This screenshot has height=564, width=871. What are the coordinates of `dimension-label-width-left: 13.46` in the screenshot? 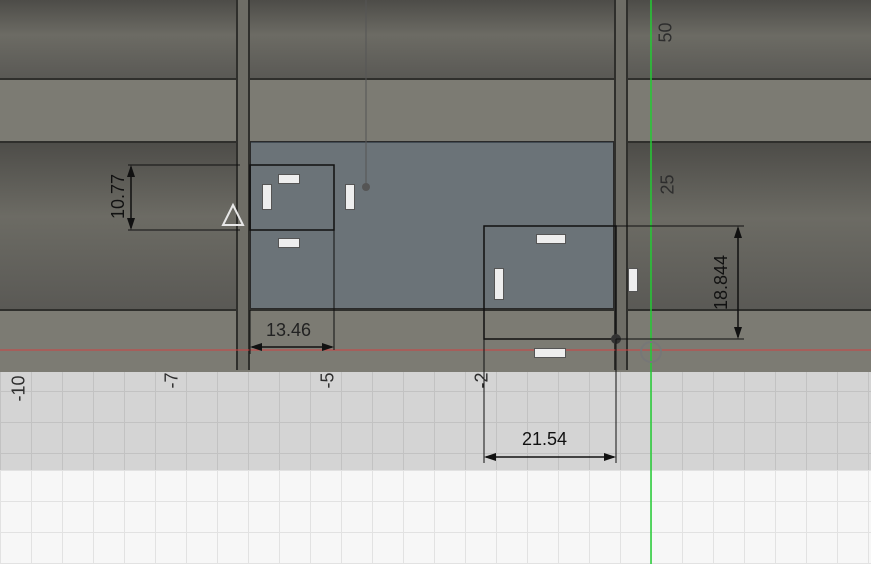 It's located at (288, 330).